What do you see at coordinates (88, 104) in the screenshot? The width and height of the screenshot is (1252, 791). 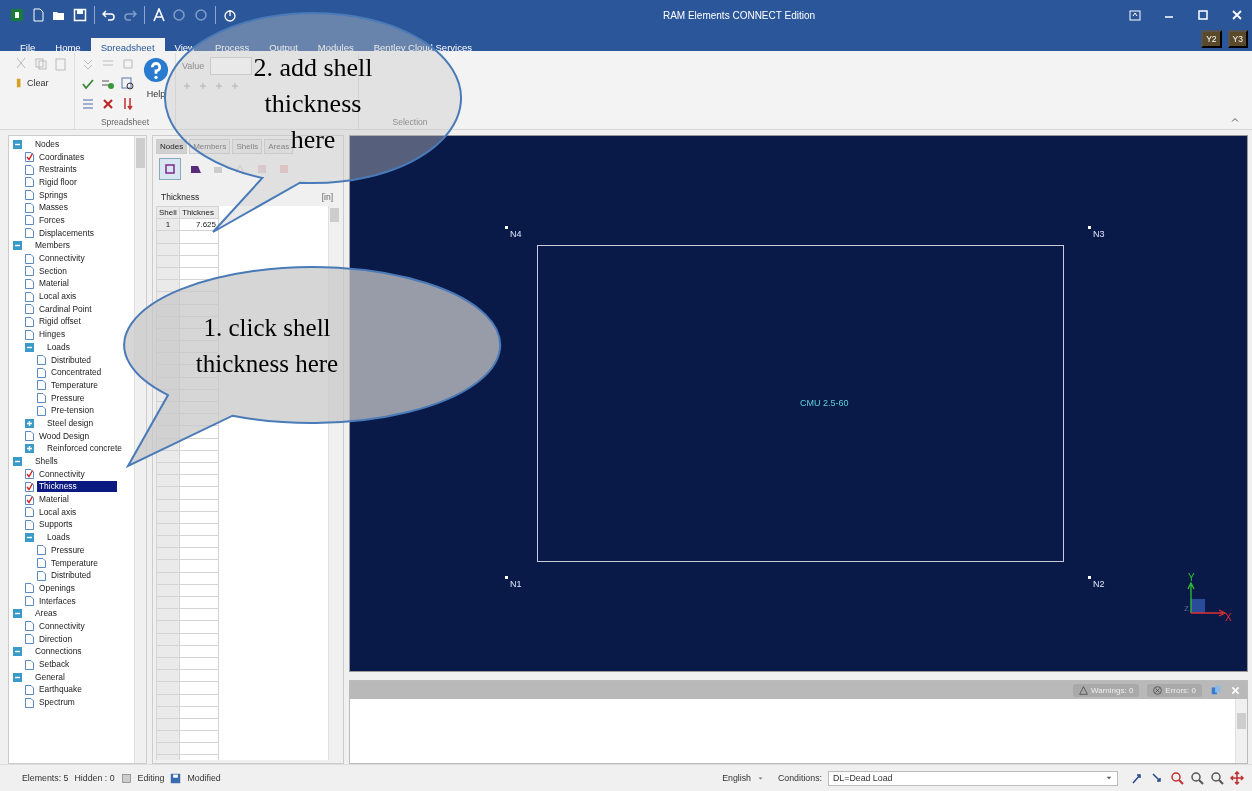 I see `list-icon` at bounding box center [88, 104].